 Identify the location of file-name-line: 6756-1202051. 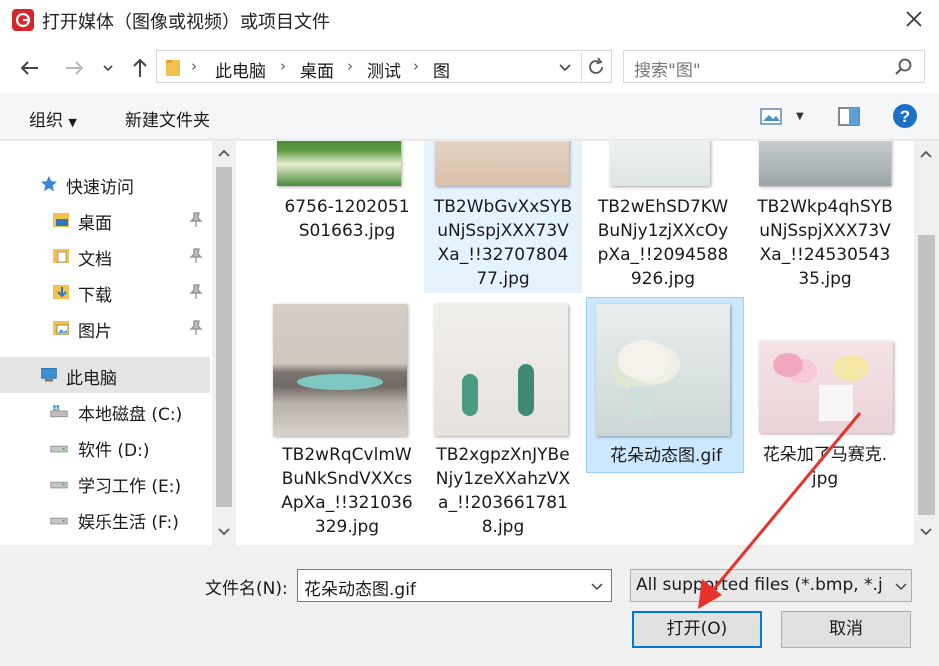
(347, 207).